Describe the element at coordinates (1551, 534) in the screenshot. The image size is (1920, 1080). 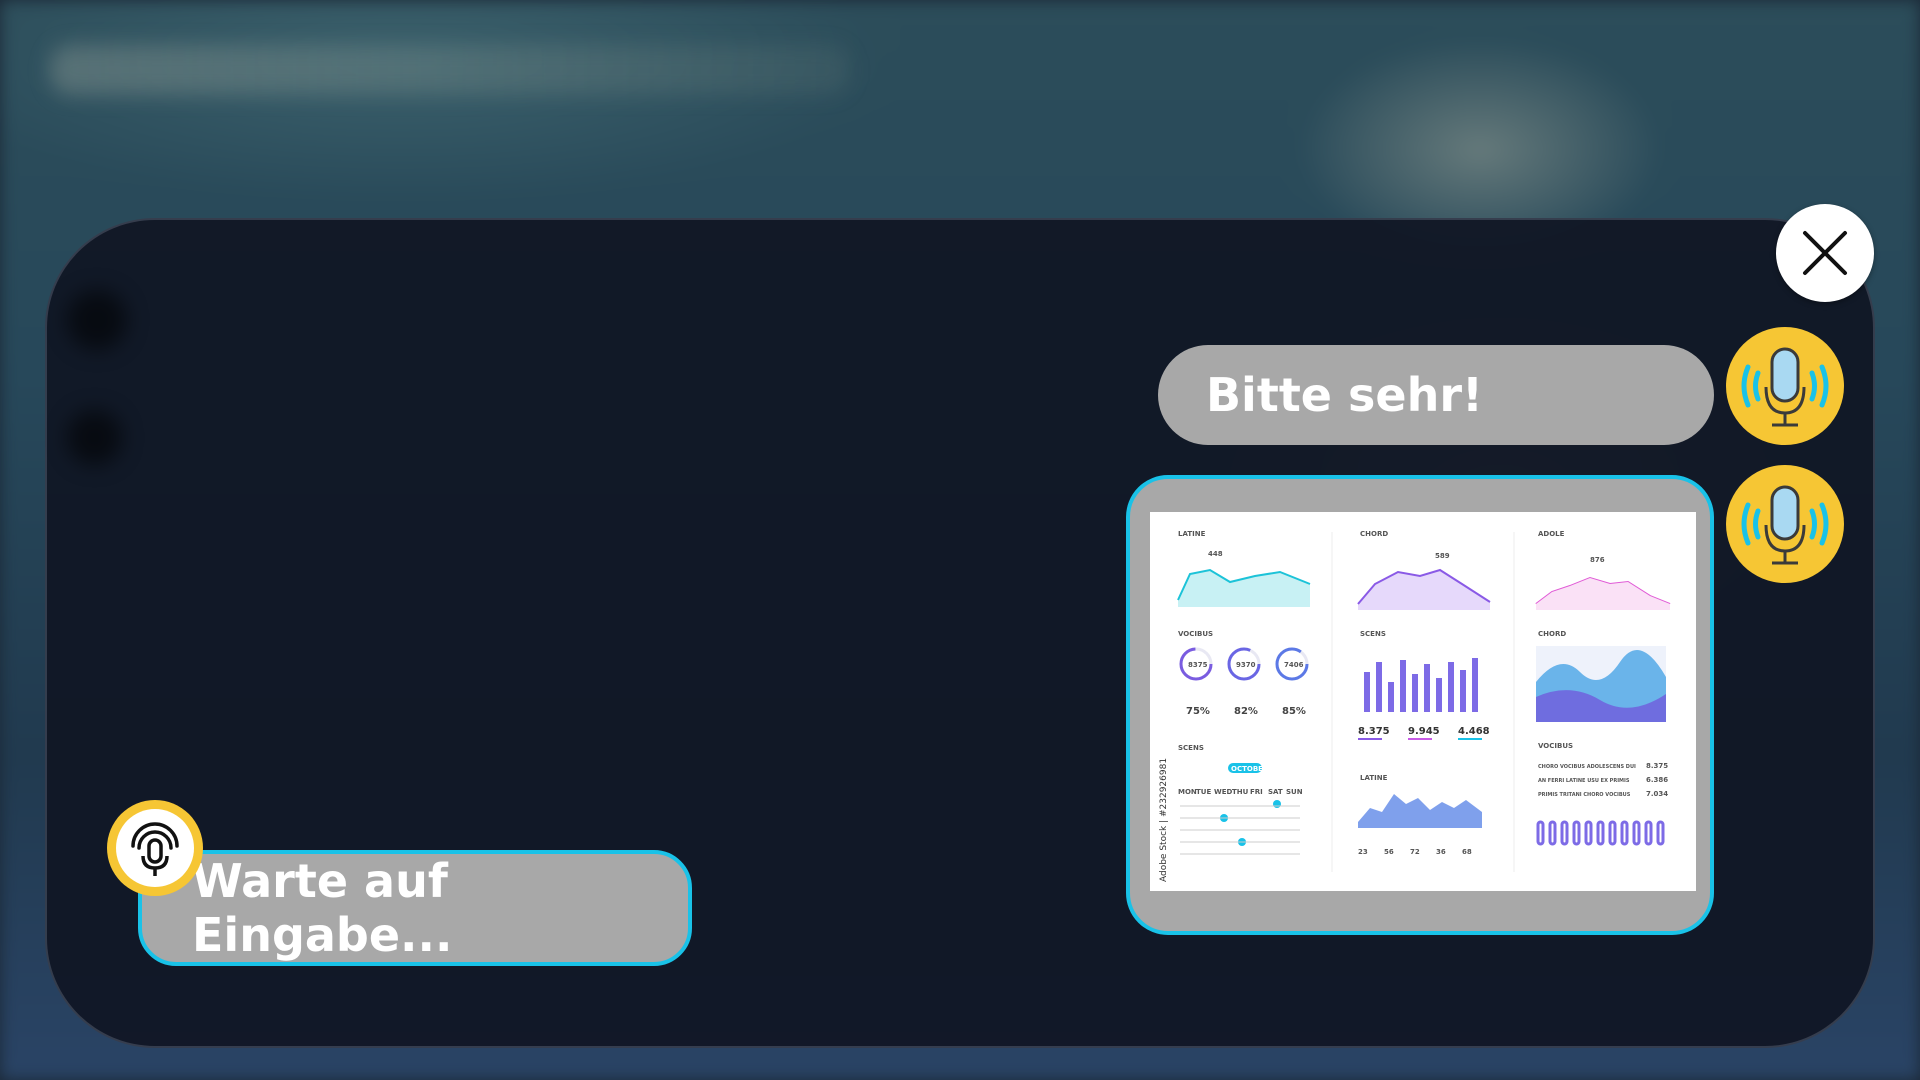
I see `dash-title: ADOLE` at that location.